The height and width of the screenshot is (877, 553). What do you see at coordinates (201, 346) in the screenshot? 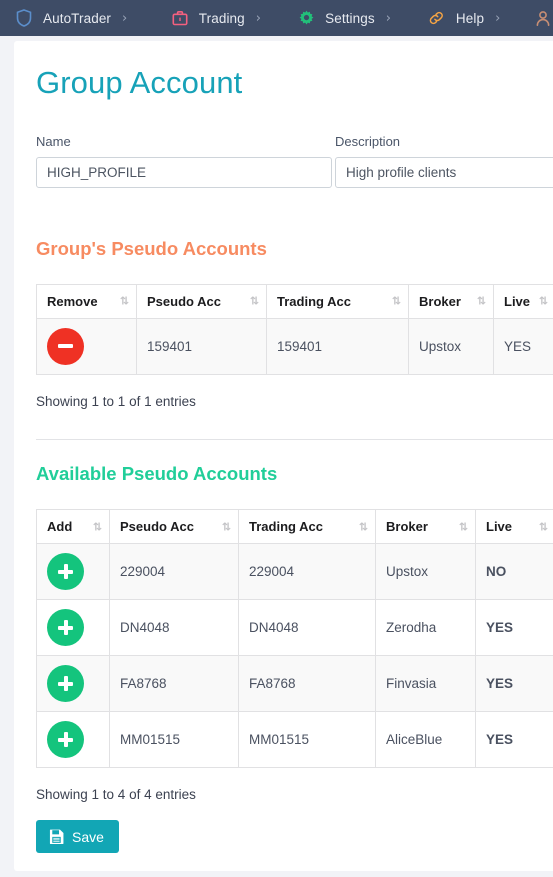
I see `cell-pseudo-acc: 159401` at bounding box center [201, 346].